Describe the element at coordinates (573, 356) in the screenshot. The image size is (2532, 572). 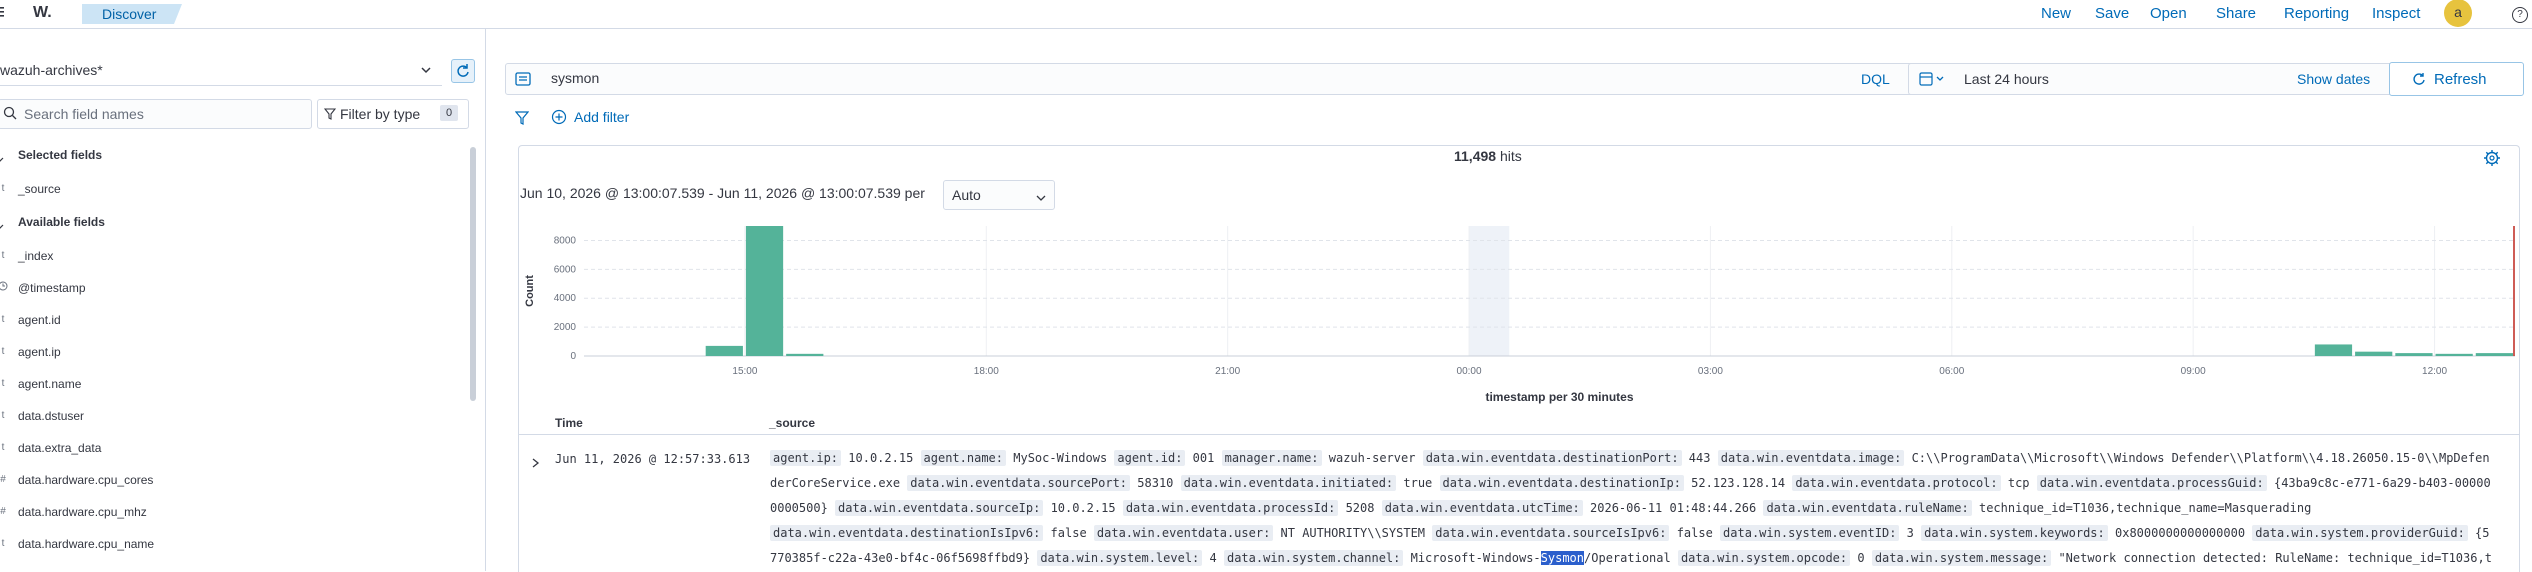
I see `y-tick-label: 0` at that location.